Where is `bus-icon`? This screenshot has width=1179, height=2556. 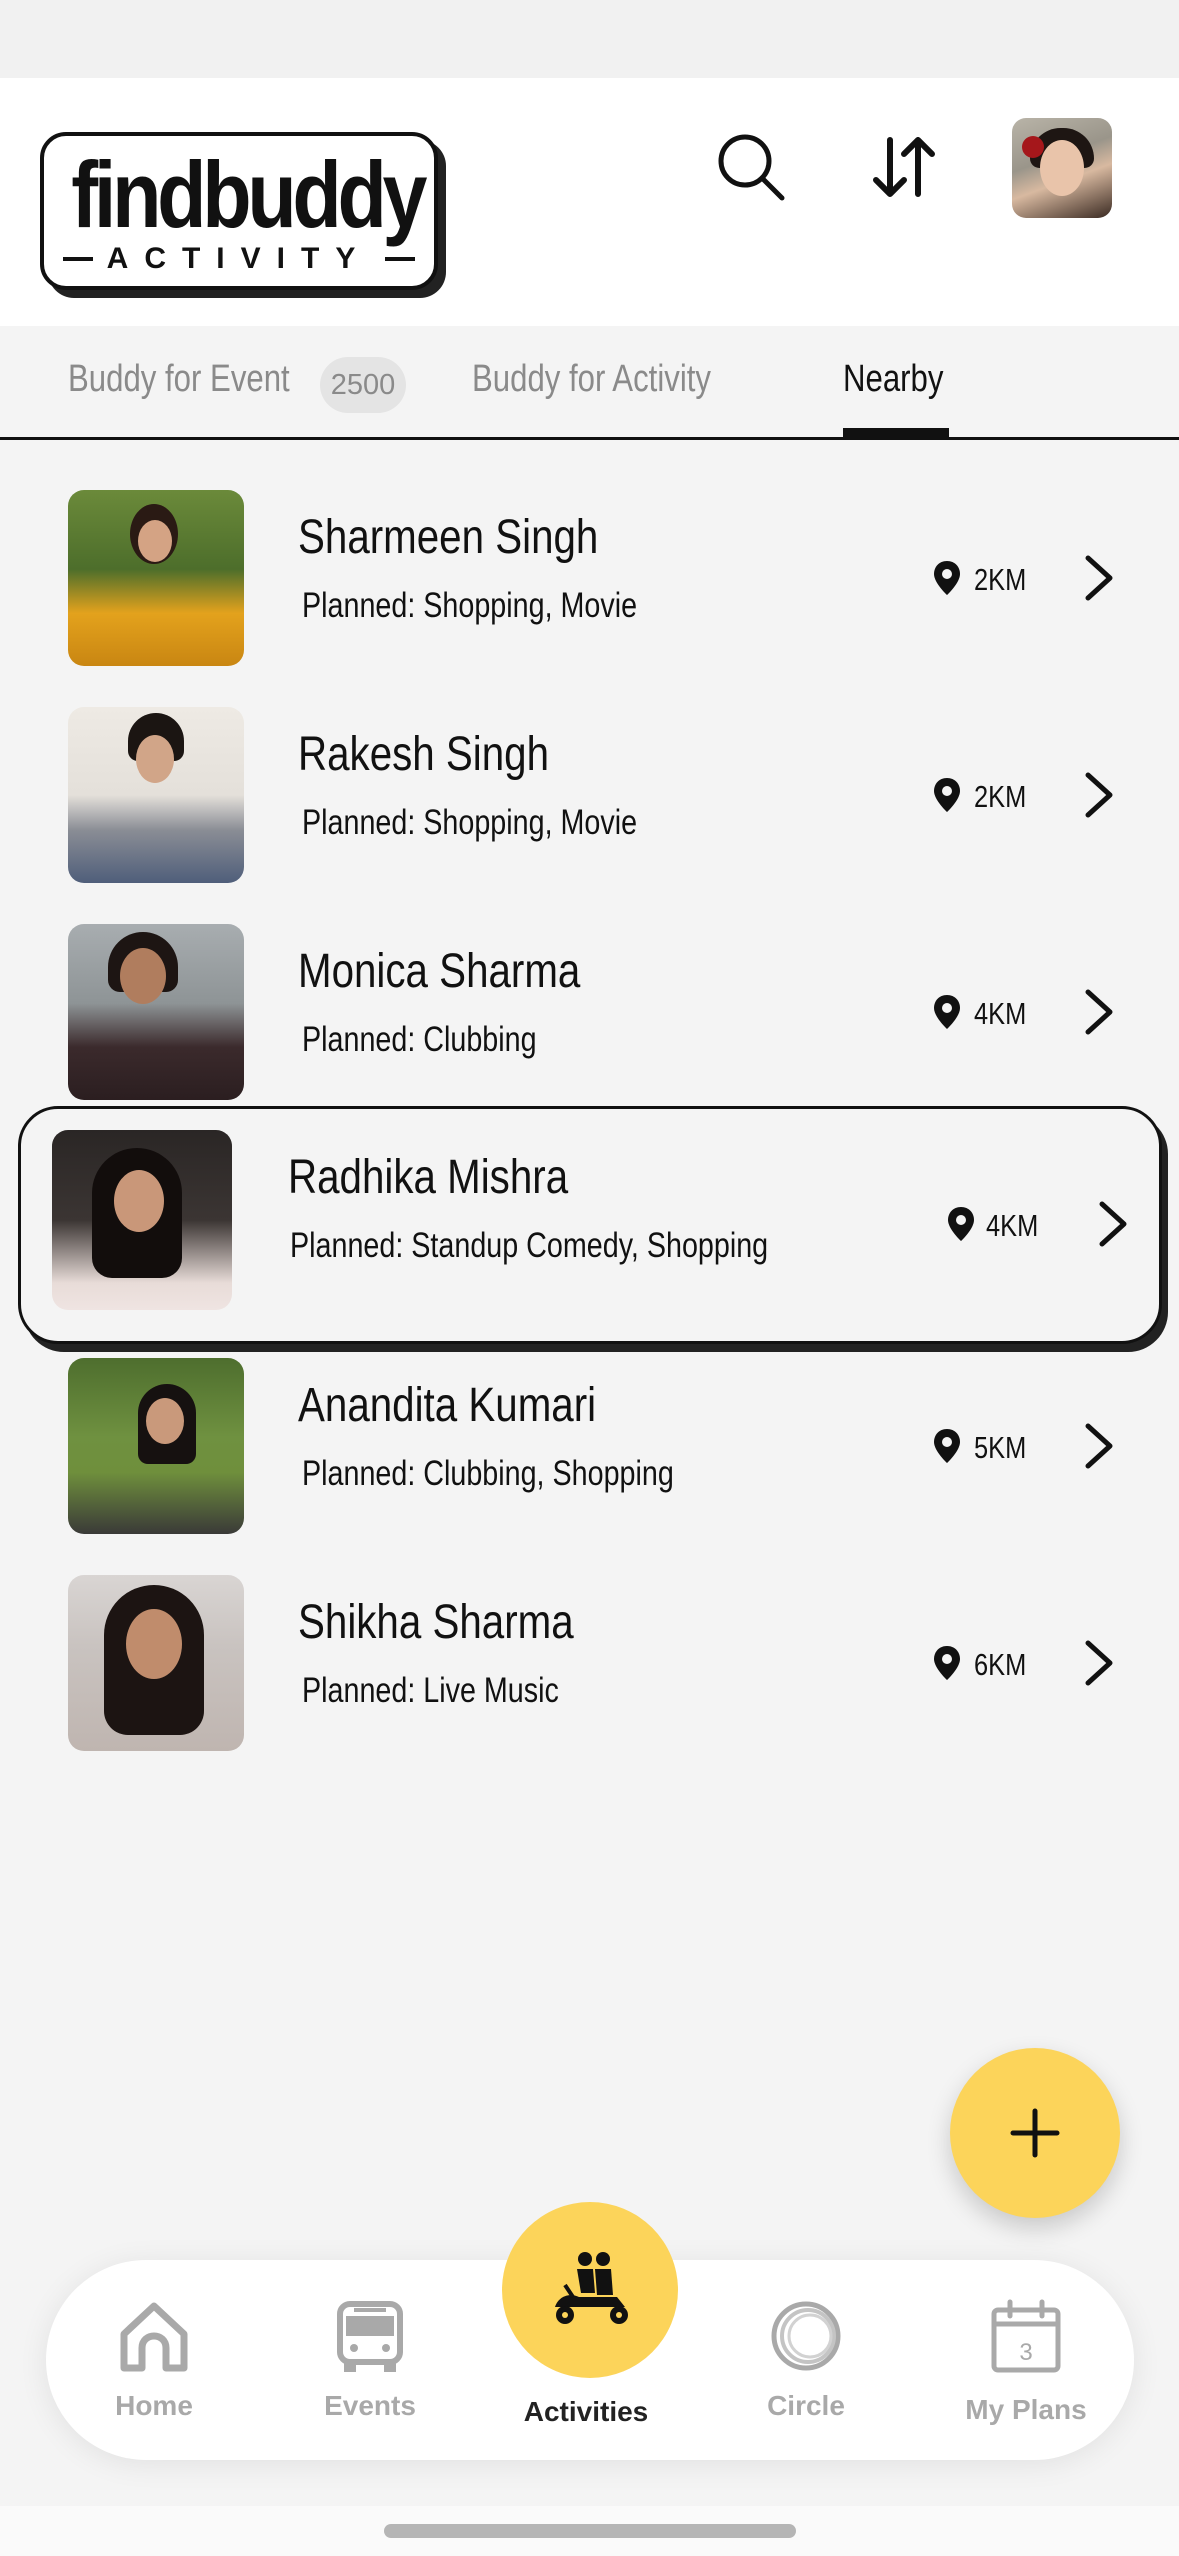 bus-icon is located at coordinates (370, 2336).